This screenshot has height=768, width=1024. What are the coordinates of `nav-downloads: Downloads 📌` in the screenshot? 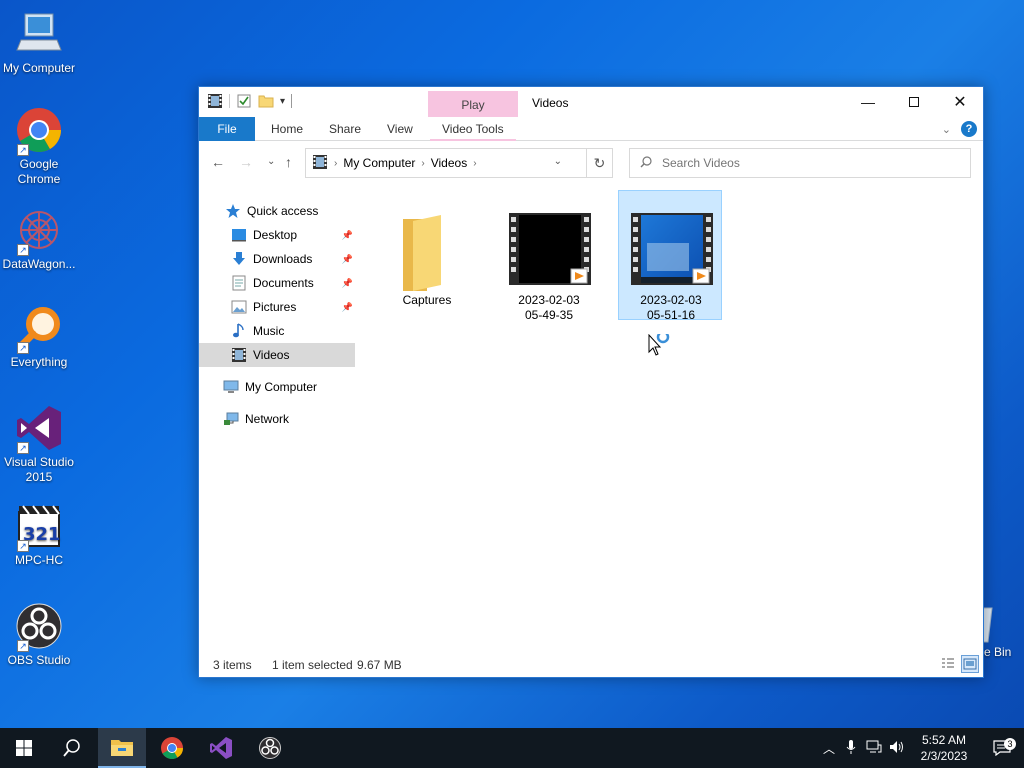 It's located at (277, 259).